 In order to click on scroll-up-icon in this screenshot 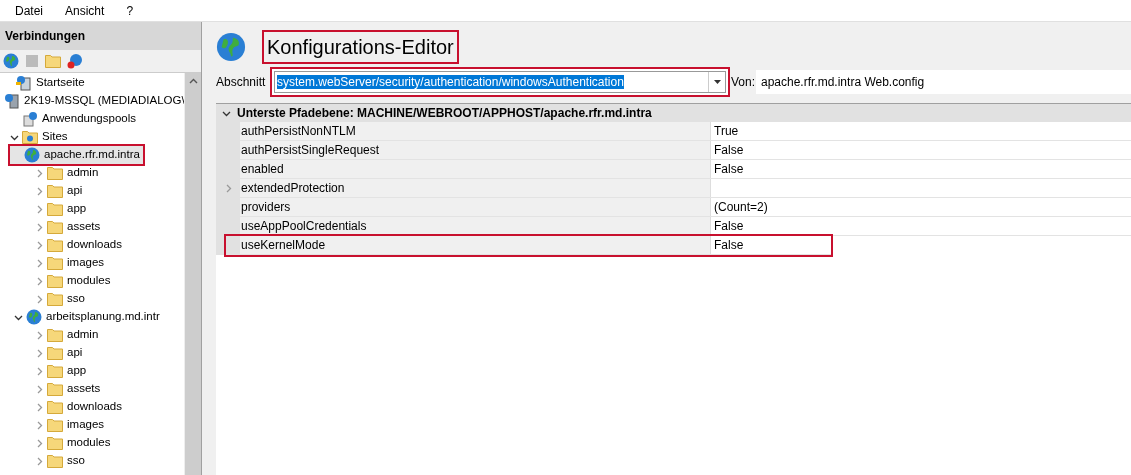, I will do `click(193, 81)`.